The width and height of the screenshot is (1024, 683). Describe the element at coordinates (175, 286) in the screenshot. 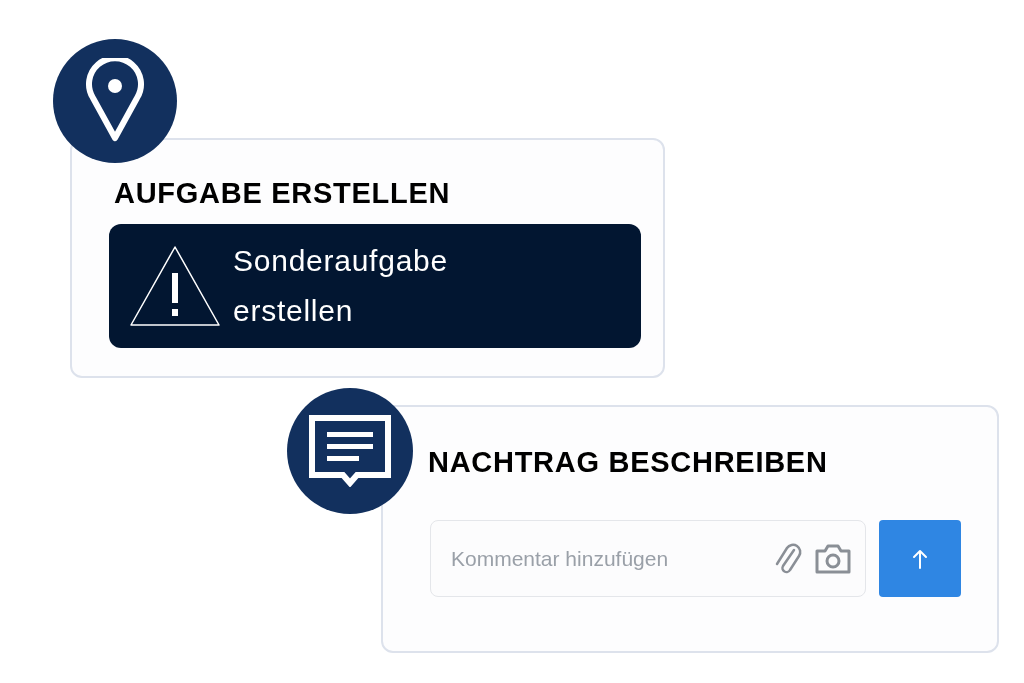

I see `warning-icon` at that location.